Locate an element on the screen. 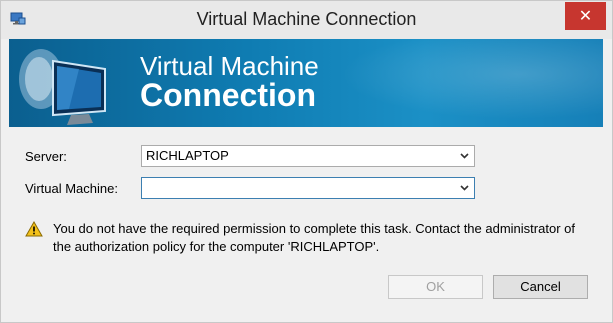 Image resolution: width=613 pixels, height=323 pixels. virtual-machine-dropdown is located at coordinates (308, 188).